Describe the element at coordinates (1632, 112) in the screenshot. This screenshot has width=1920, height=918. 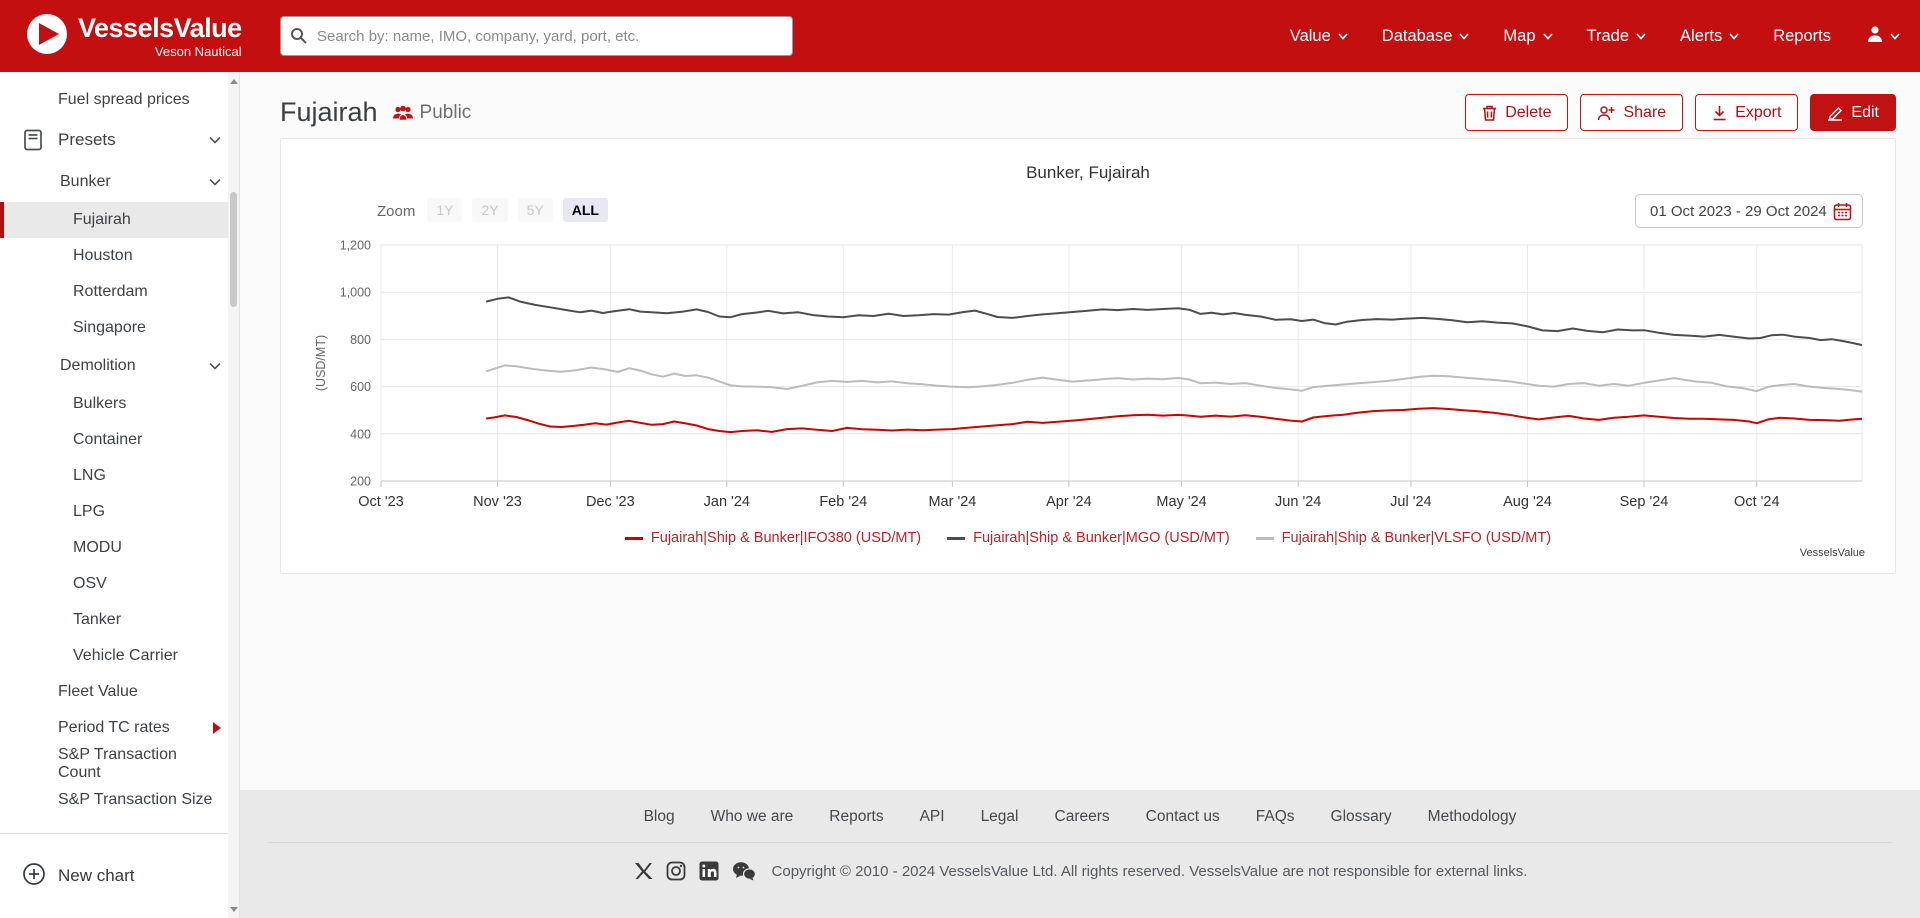
I see `share-button: Share` at that location.